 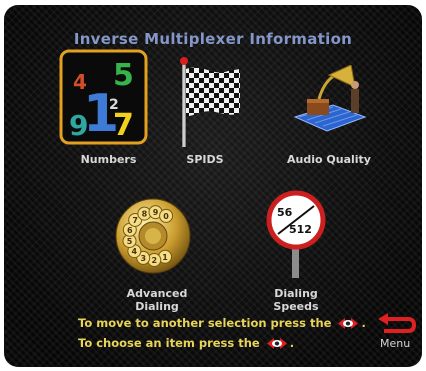 What do you see at coordinates (205, 323) in the screenshot?
I see `move-instruction-text: To move to another selection press the` at bounding box center [205, 323].